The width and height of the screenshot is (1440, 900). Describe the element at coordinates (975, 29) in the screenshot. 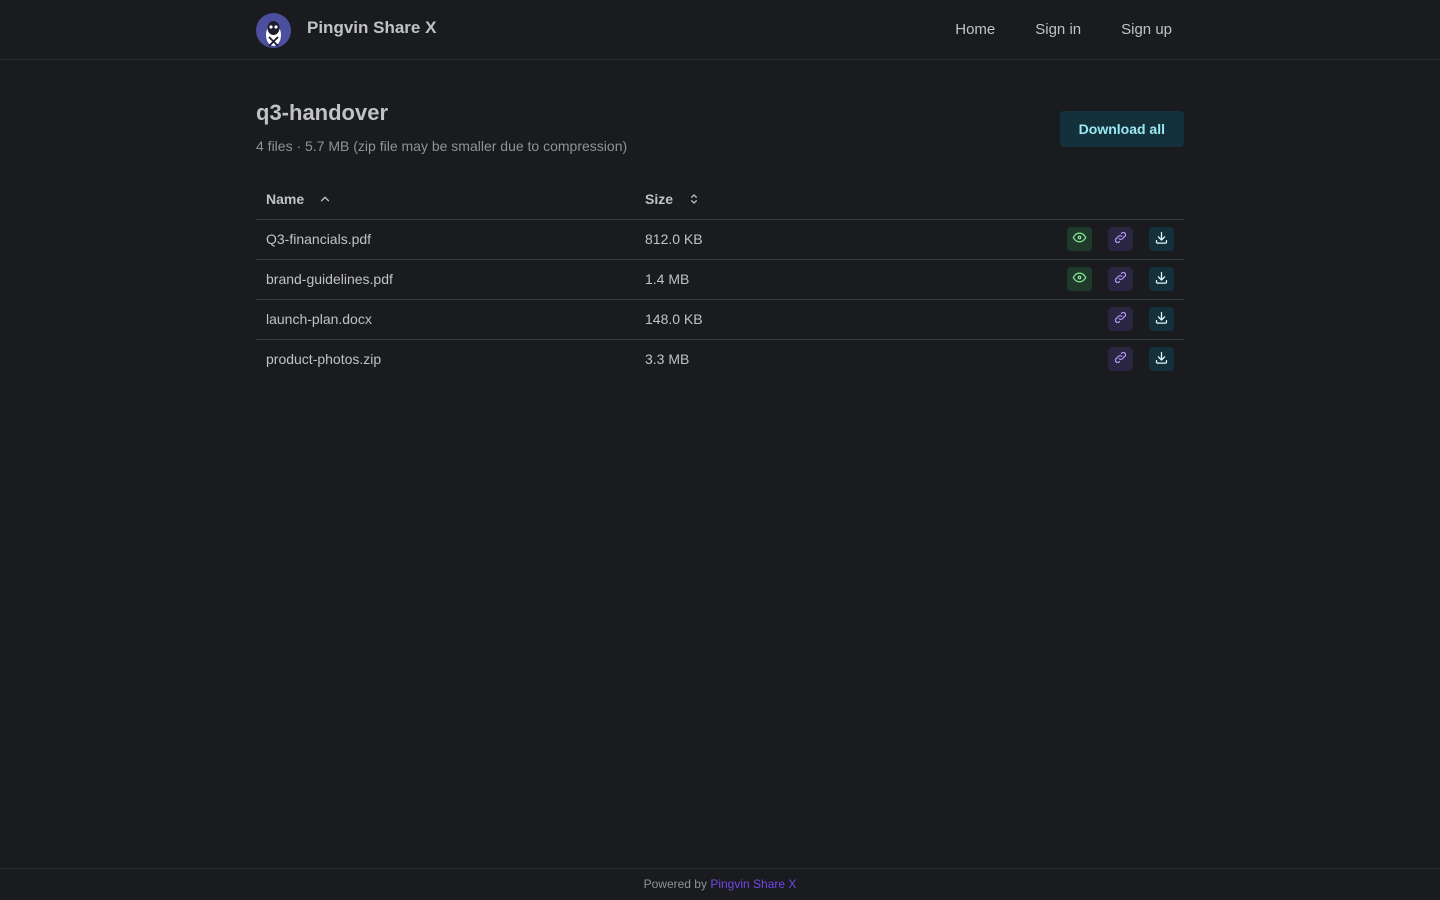

I see `nav-home: Home` at that location.